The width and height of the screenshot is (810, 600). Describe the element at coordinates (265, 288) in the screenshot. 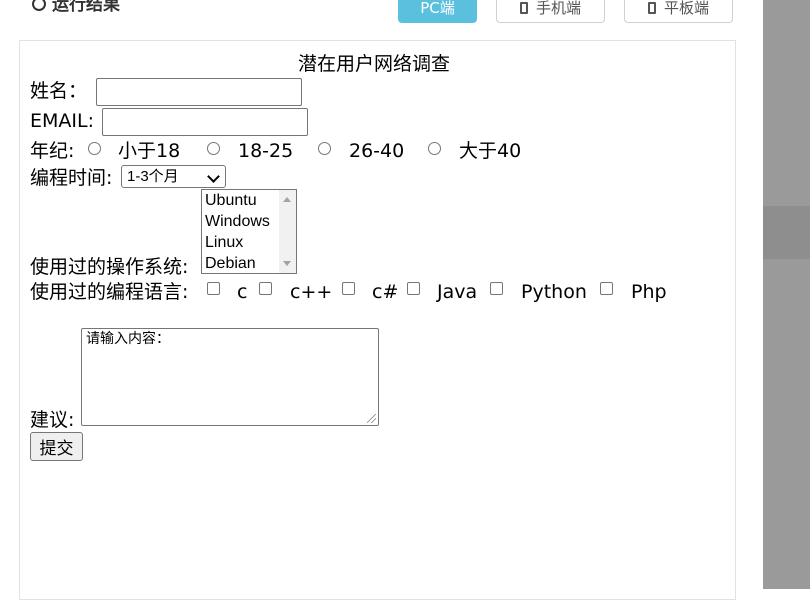

I see `lang-checkbox-cpp` at that location.